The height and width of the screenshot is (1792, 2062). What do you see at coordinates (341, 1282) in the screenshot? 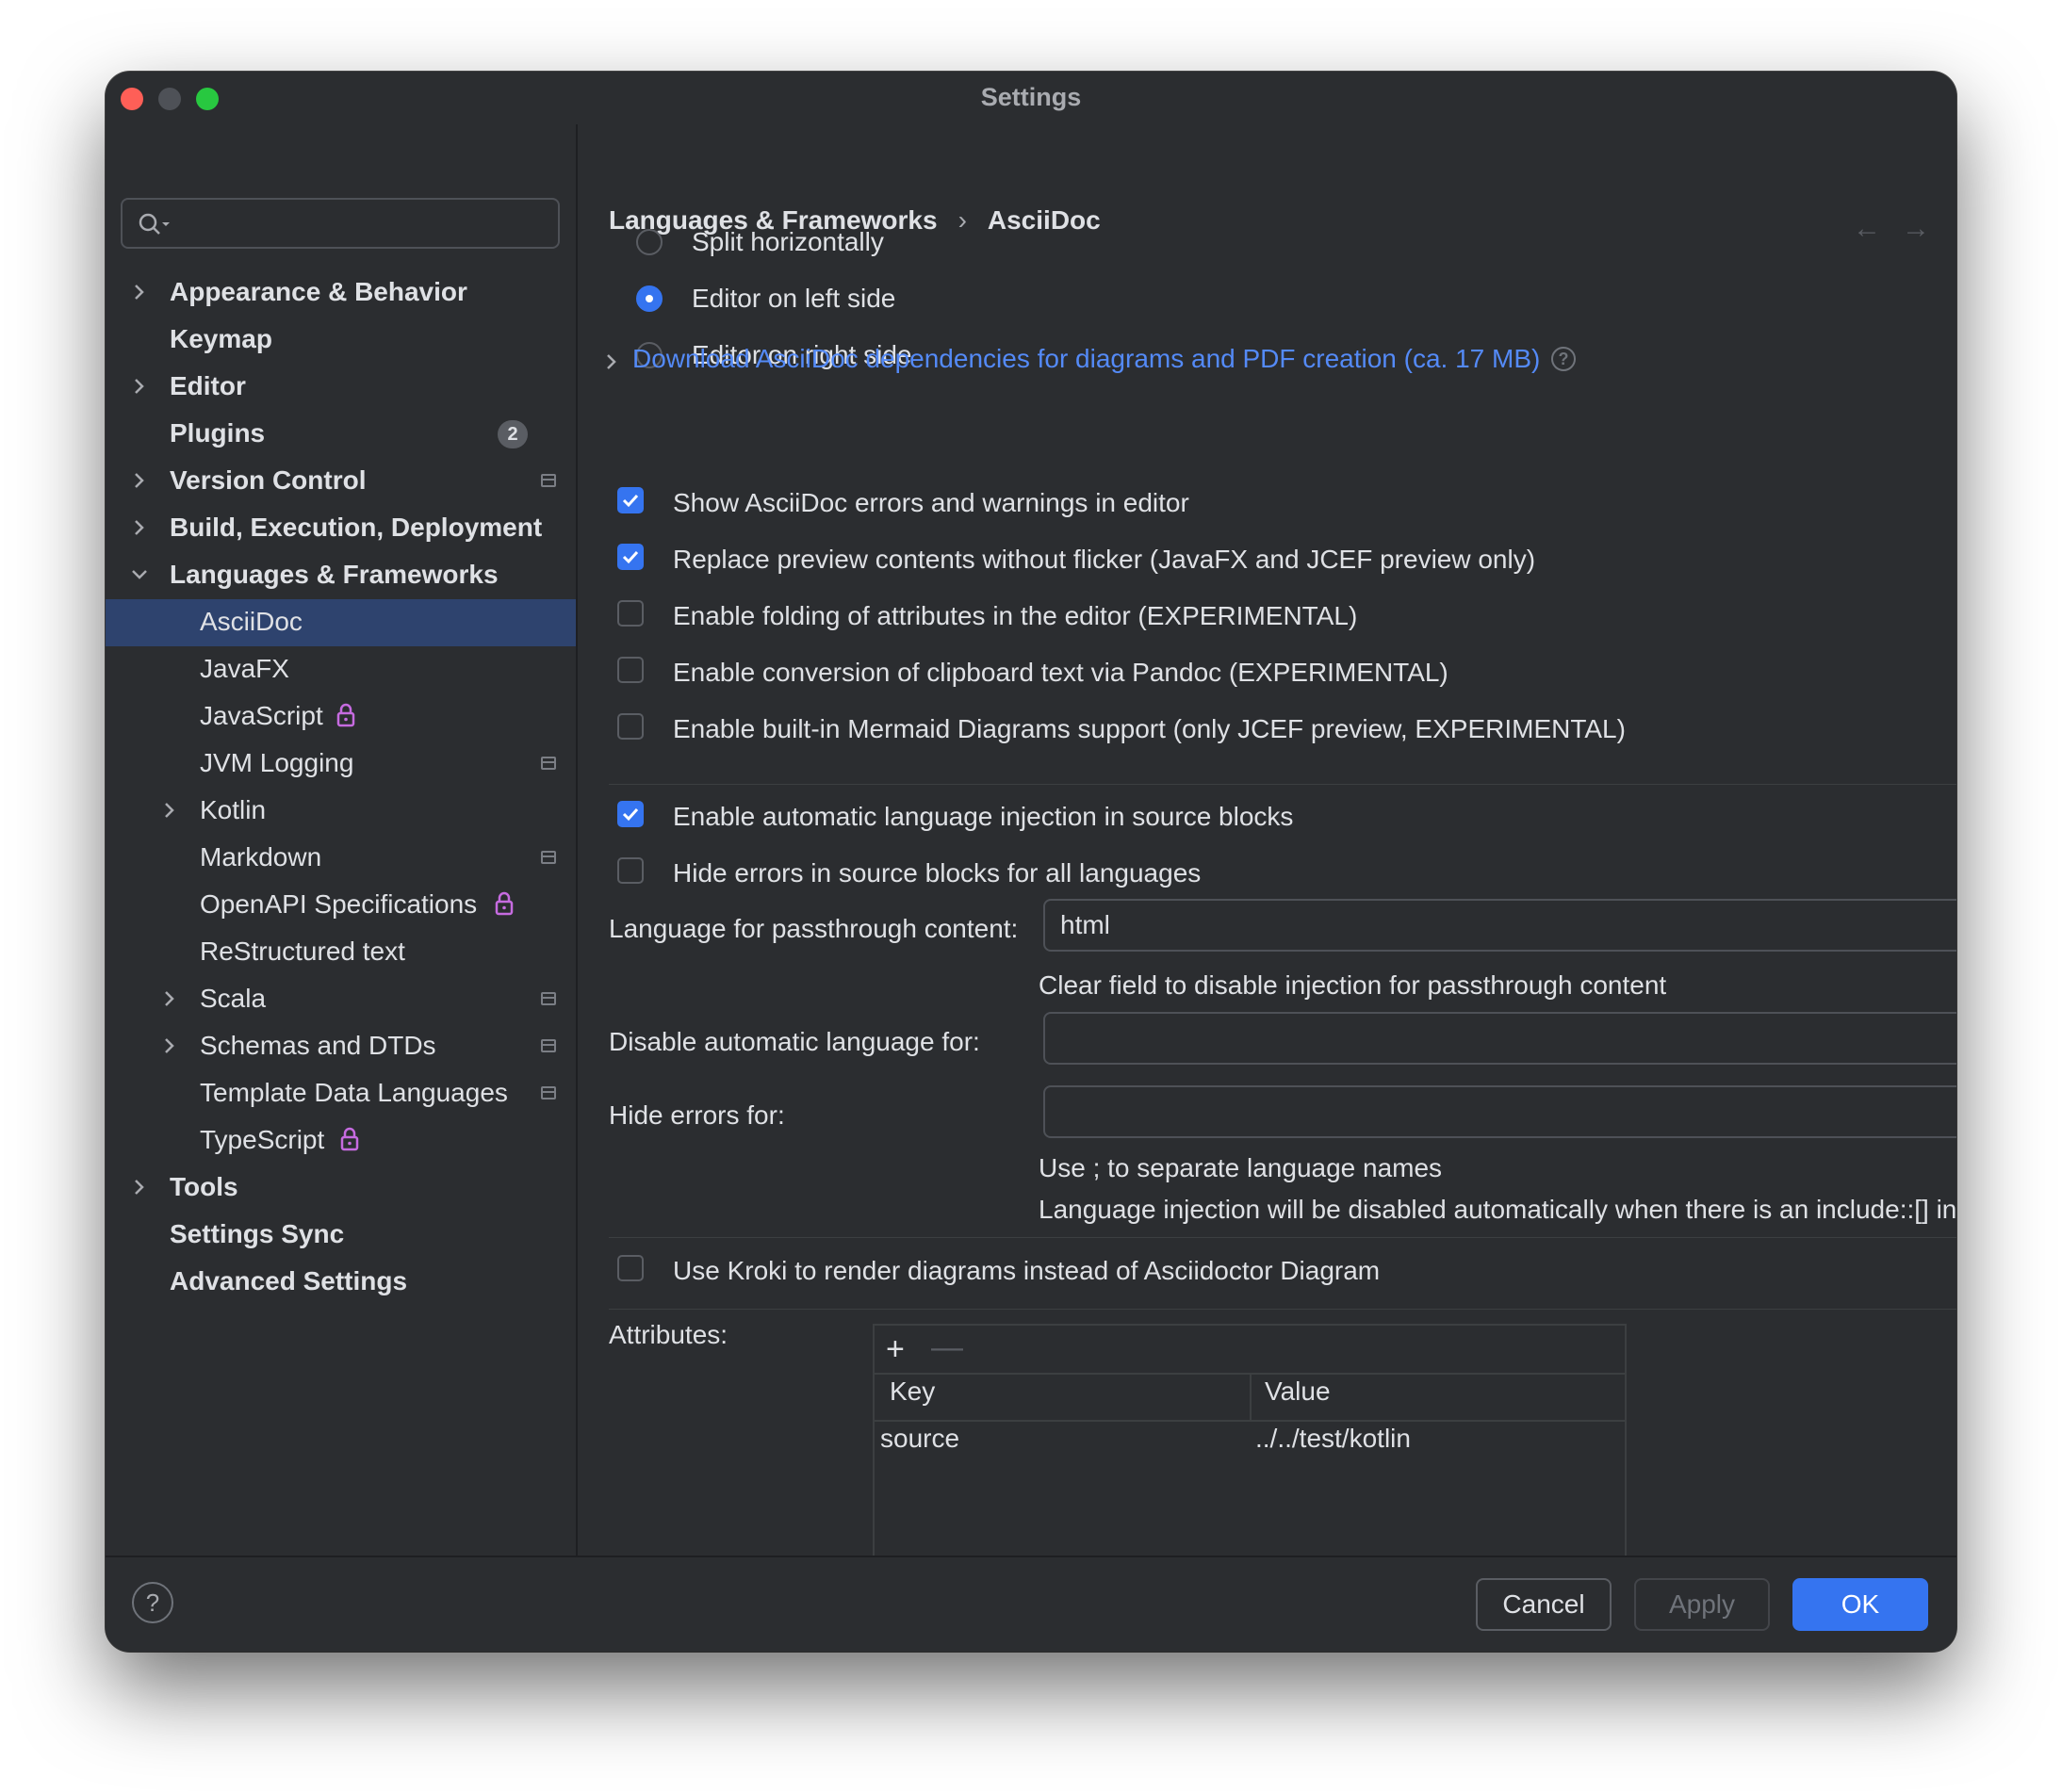
I see `sidebar-item-advanced-settings: Advanced Settings` at bounding box center [341, 1282].